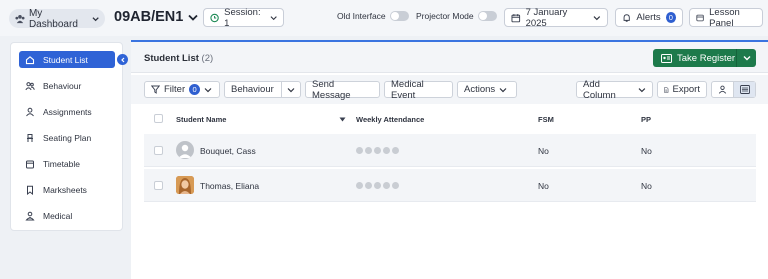  I want to click on actions-button: Actions, so click(487, 89).